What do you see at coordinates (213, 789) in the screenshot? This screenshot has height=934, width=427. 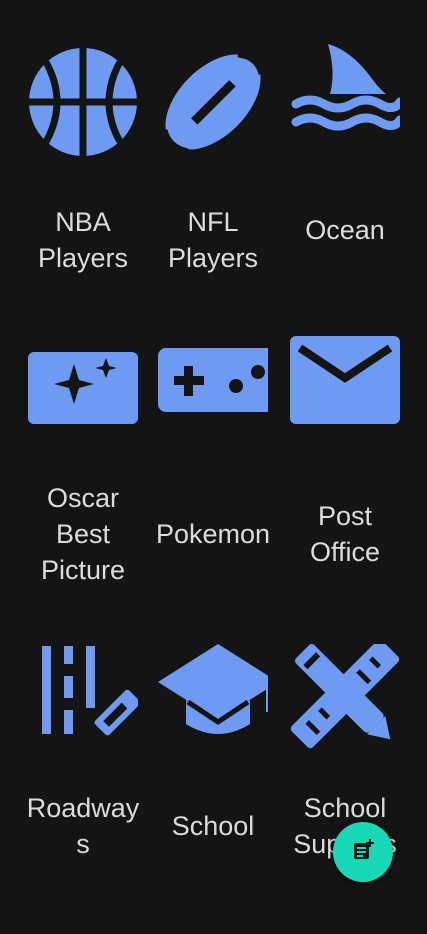 I see `category-tile-school: School` at bounding box center [213, 789].